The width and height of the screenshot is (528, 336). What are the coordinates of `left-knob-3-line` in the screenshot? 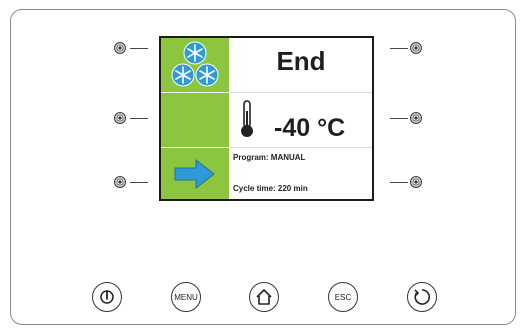 It's located at (139, 182).